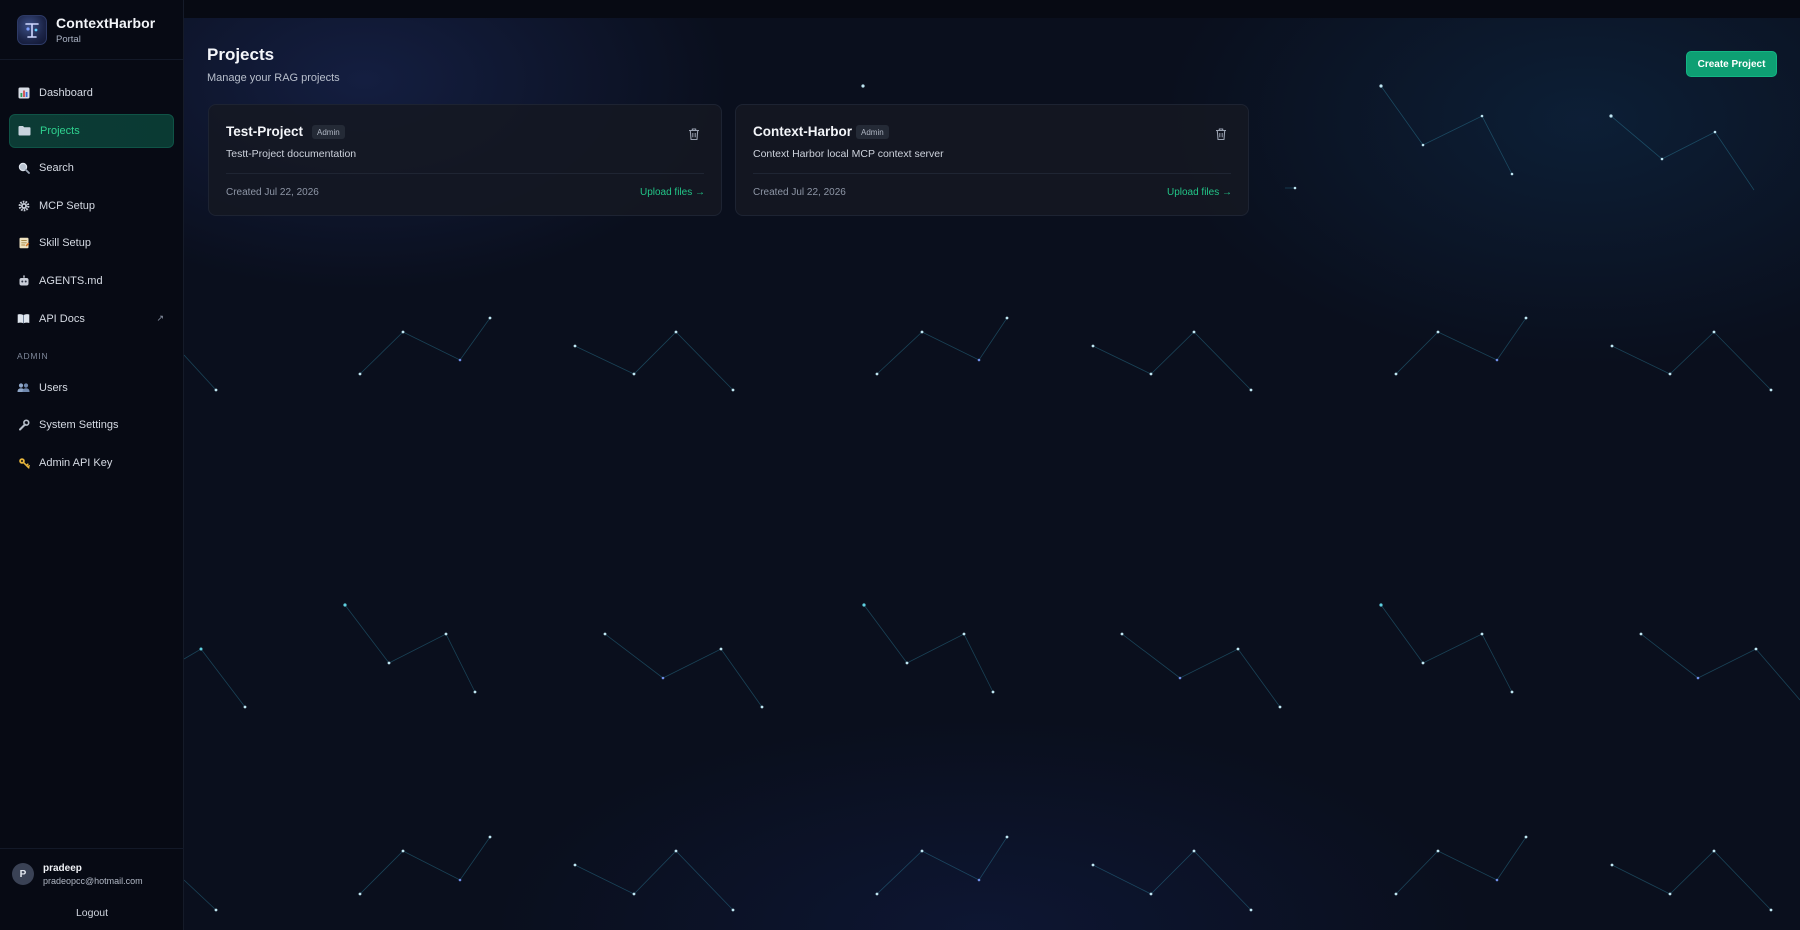  What do you see at coordinates (60, 130) in the screenshot?
I see `sidebar-item-label: Projects` at bounding box center [60, 130].